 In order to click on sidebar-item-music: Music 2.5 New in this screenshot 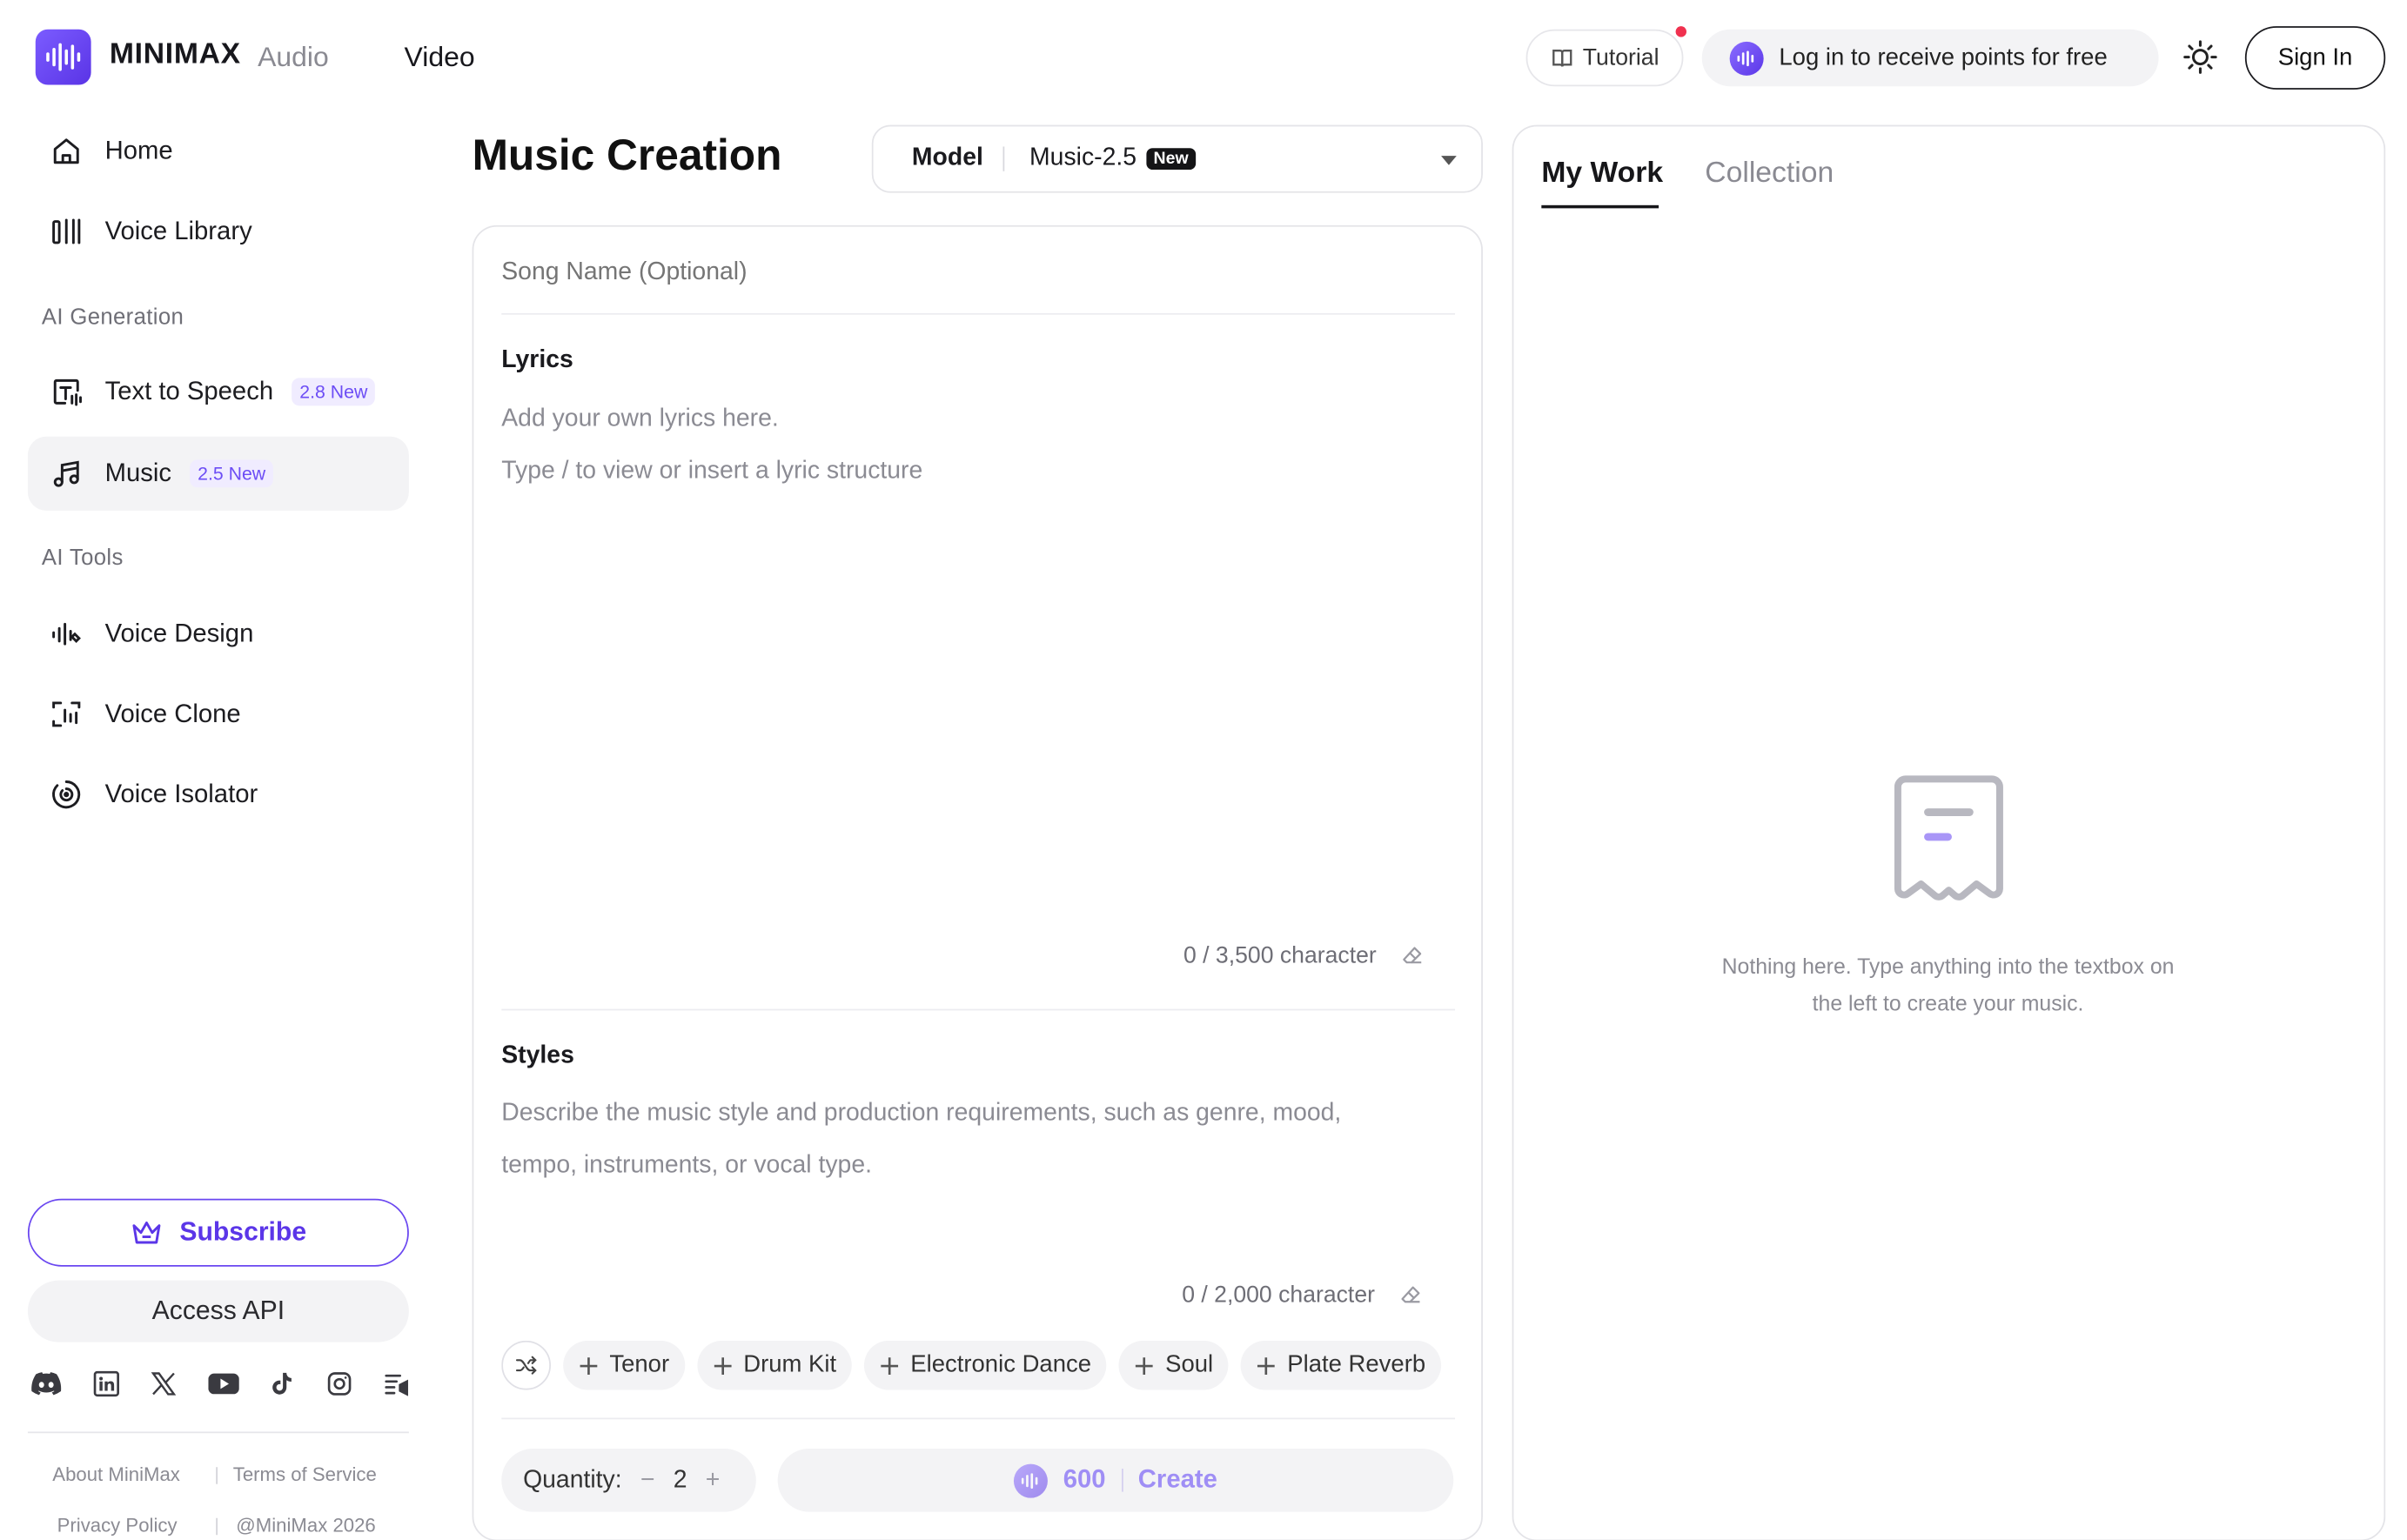, I will do `click(218, 473)`.